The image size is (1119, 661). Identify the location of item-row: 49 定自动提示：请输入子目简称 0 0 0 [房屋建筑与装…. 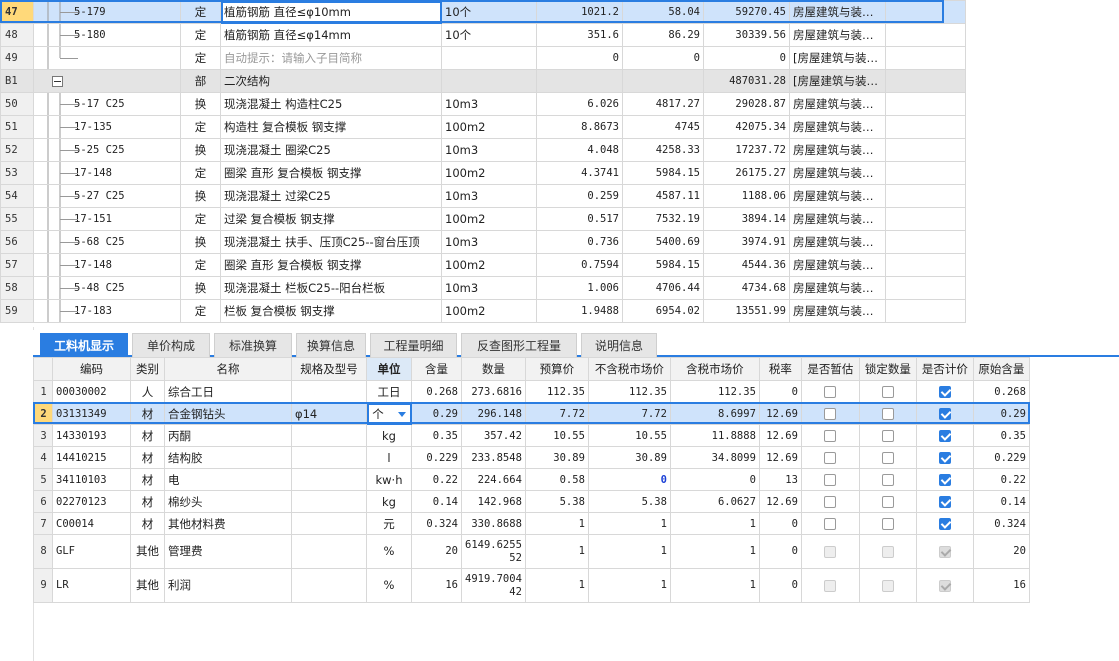
(483, 58).